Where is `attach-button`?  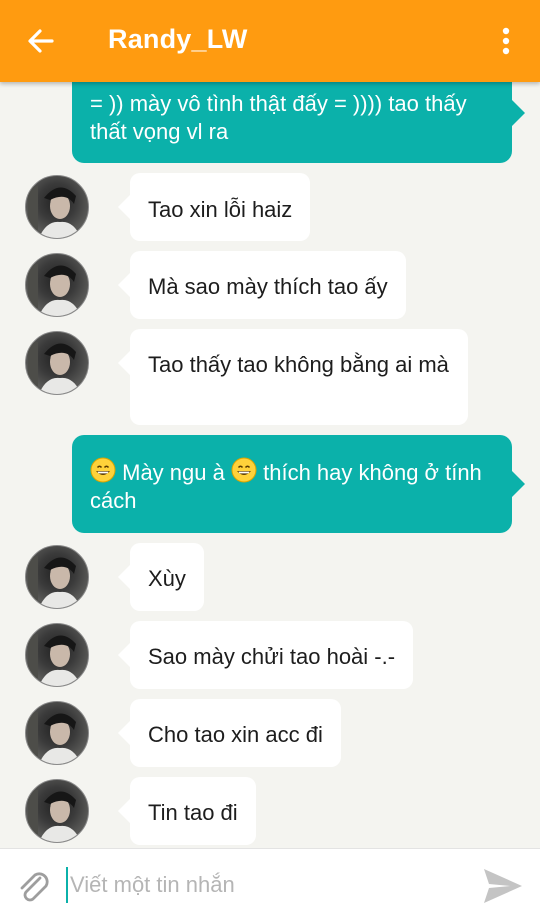
attach-button is located at coordinates (34, 887).